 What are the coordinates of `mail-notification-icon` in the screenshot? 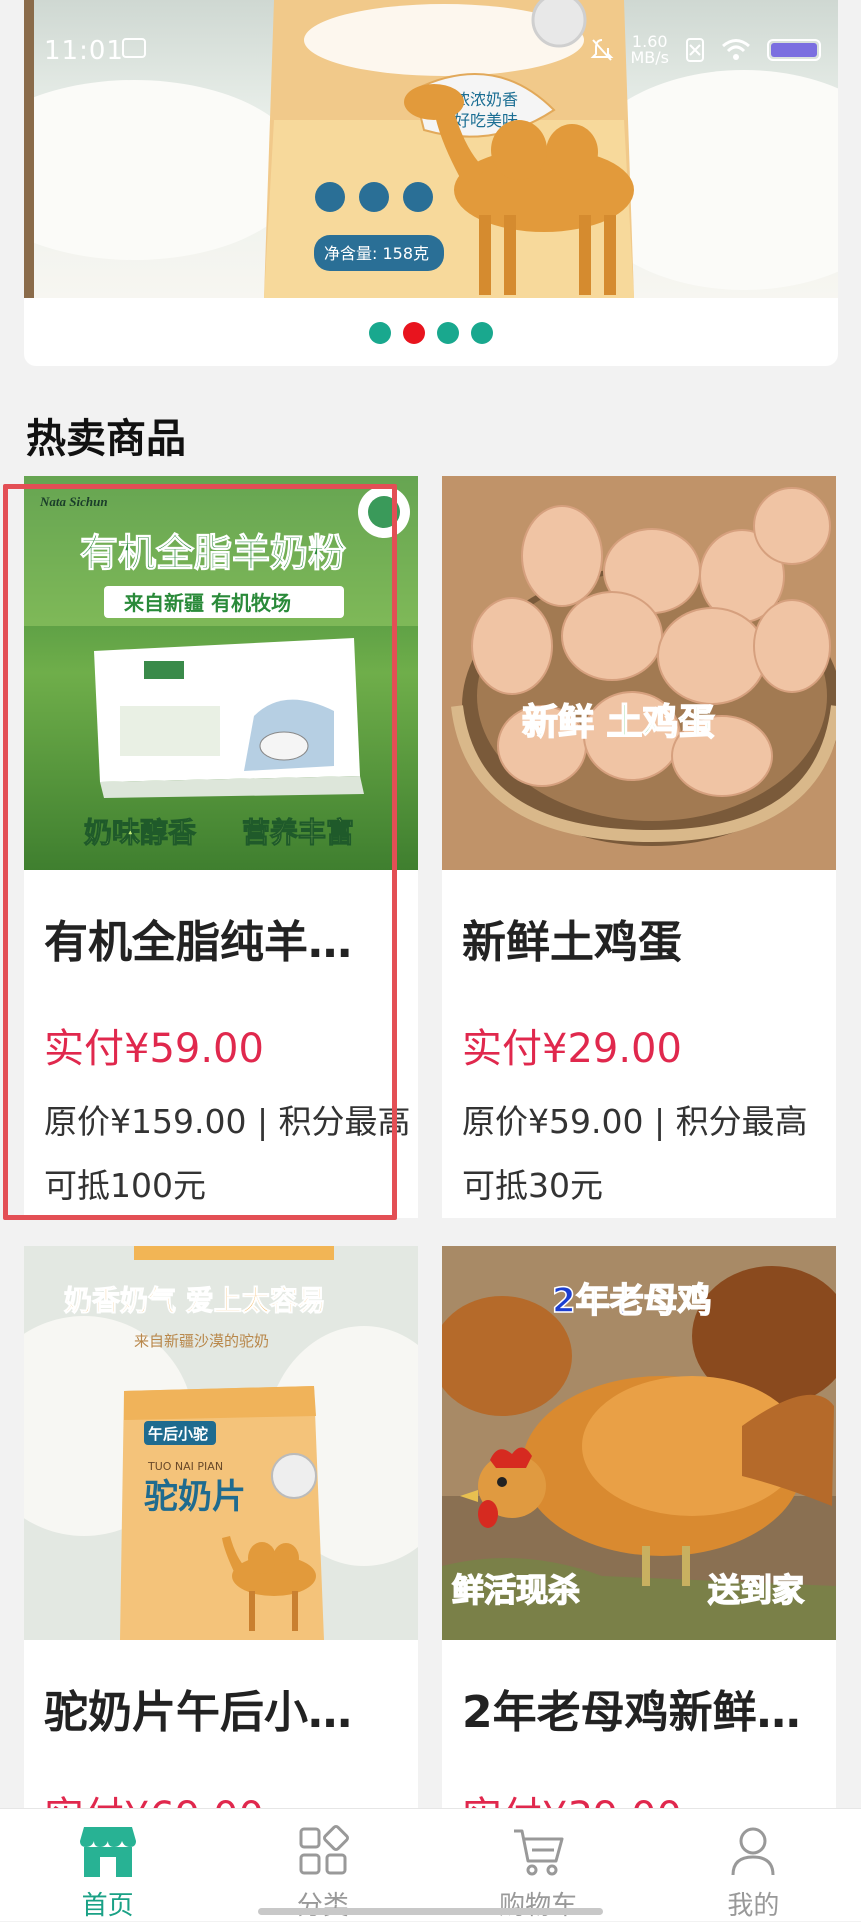 It's located at (134, 48).